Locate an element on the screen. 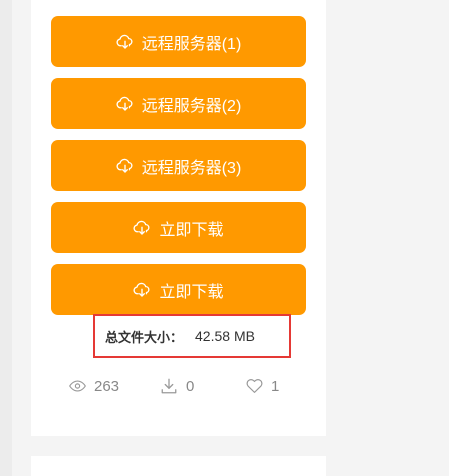 This screenshot has width=449, height=476. views-stat: 263 is located at coordinates (94, 386).